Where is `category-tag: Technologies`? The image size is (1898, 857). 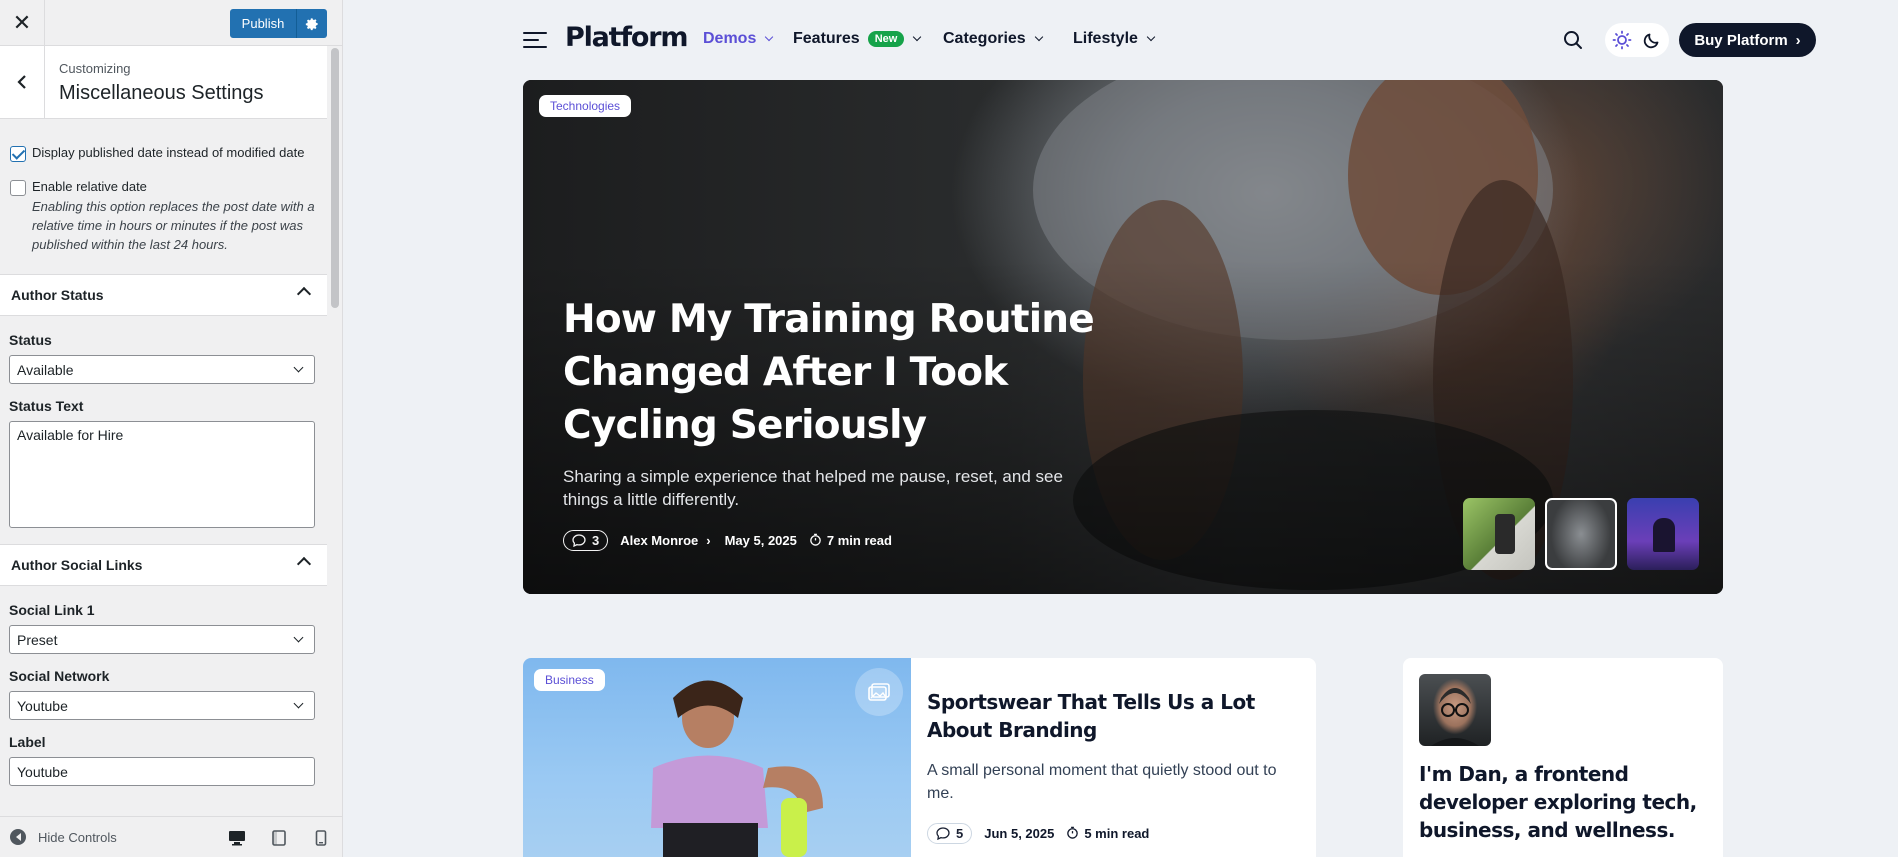
category-tag: Technologies is located at coordinates (585, 106).